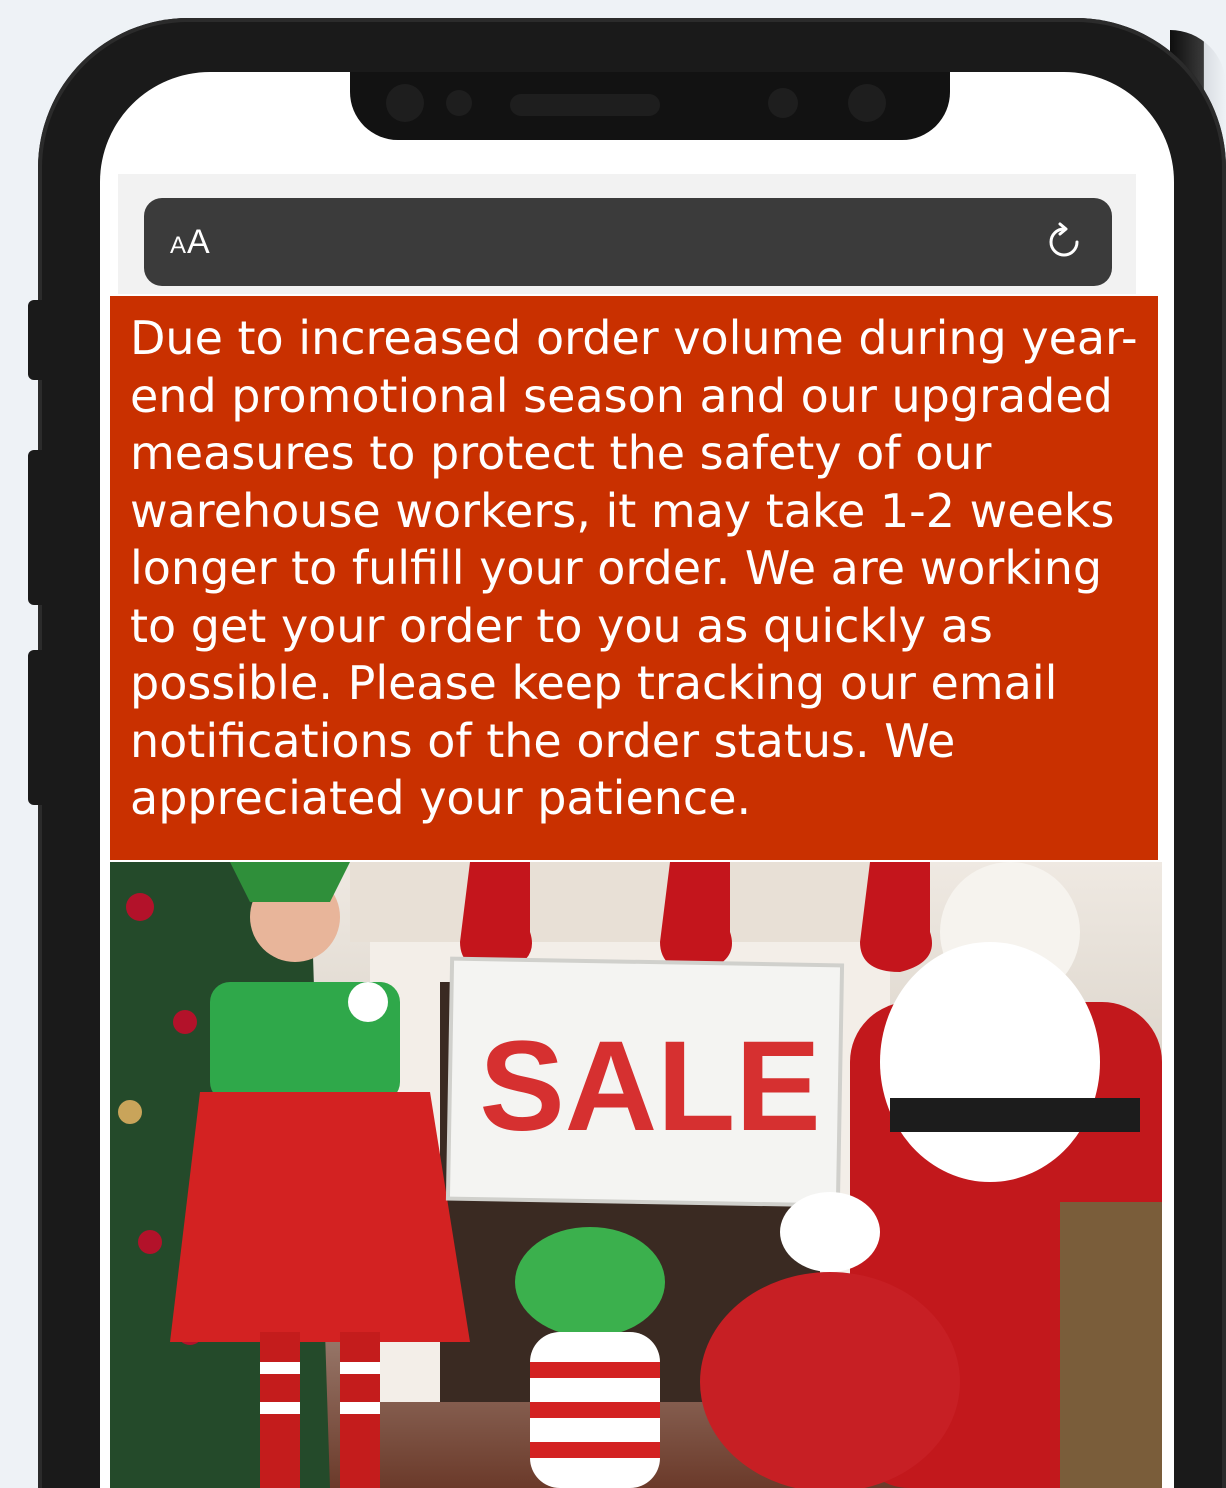 This screenshot has width=1226, height=1488. Describe the element at coordinates (1064, 242) in the screenshot. I see `reload-icon` at that location.